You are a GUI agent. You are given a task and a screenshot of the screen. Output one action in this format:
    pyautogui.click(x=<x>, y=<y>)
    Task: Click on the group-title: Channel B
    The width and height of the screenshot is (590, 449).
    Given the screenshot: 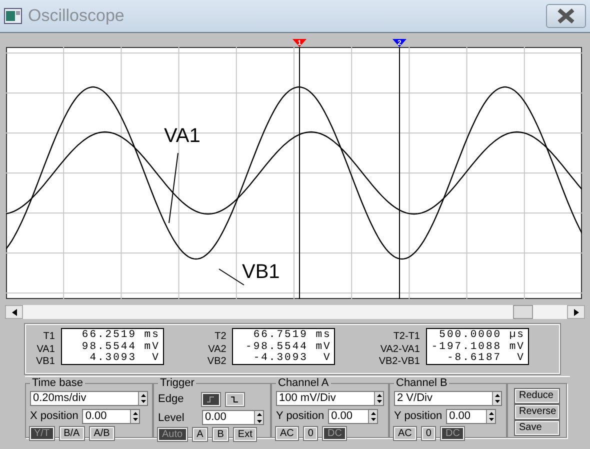 What is the action you would take?
    pyautogui.click(x=422, y=383)
    